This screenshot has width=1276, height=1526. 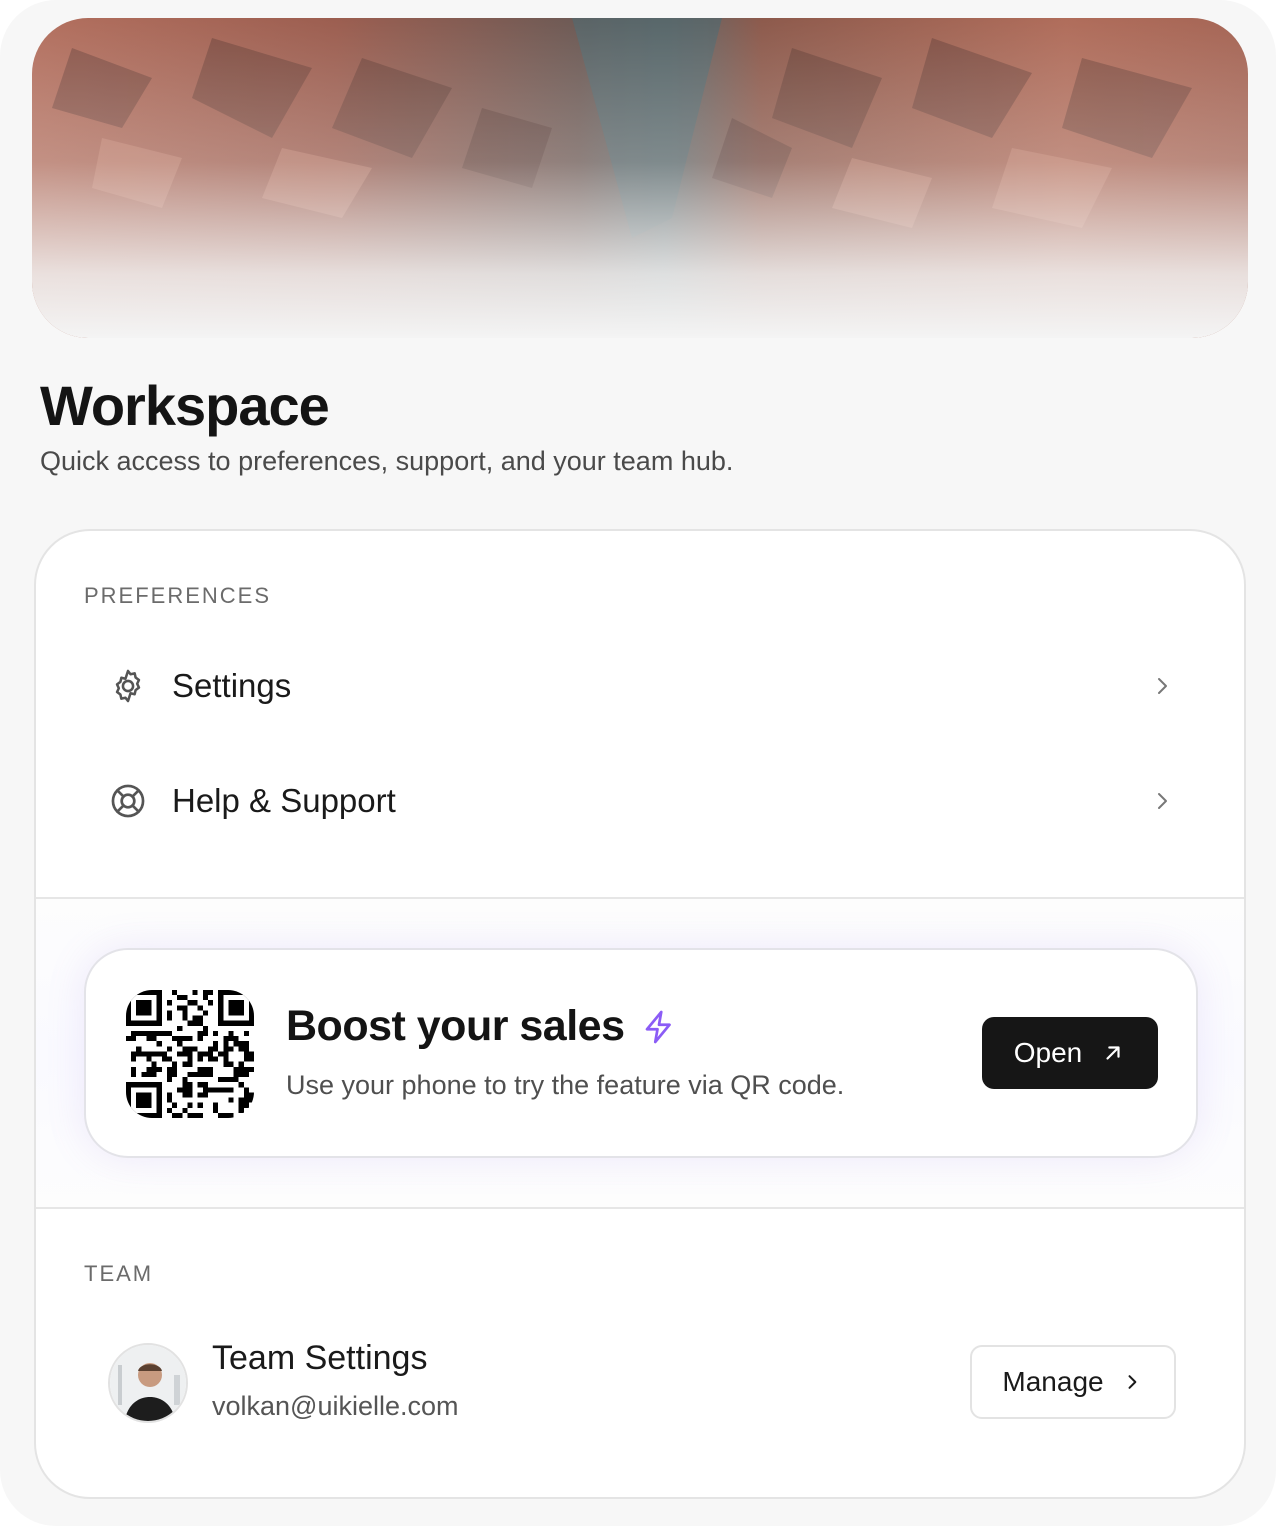 What do you see at coordinates (1114, 1053) in the screenshot?
I see `arrow-up-right-icon` at bounding box center [1114, 1053].